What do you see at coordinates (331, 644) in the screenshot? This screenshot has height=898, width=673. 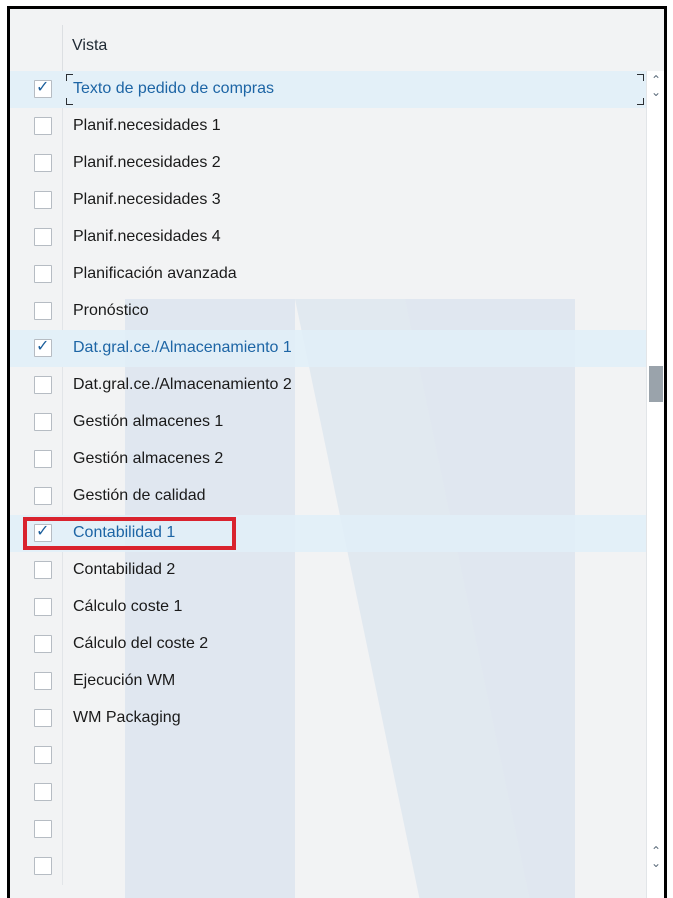 I see `table-row: Cálculo del coste 2` at bounding box center [331, 644].